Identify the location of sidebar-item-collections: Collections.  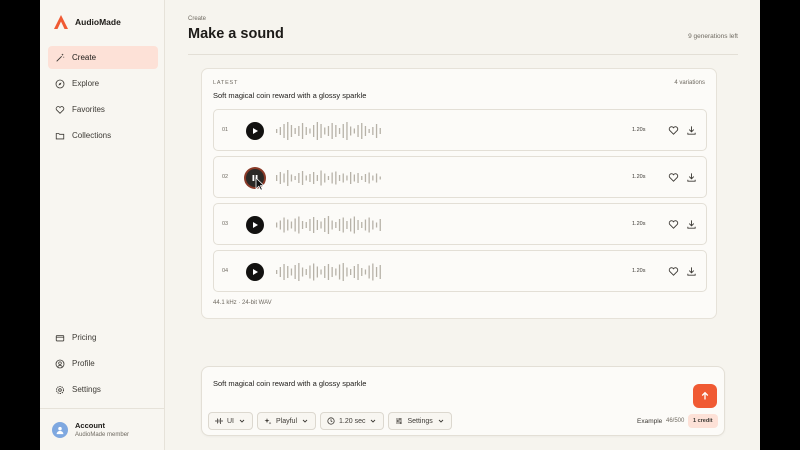
(103, 135).